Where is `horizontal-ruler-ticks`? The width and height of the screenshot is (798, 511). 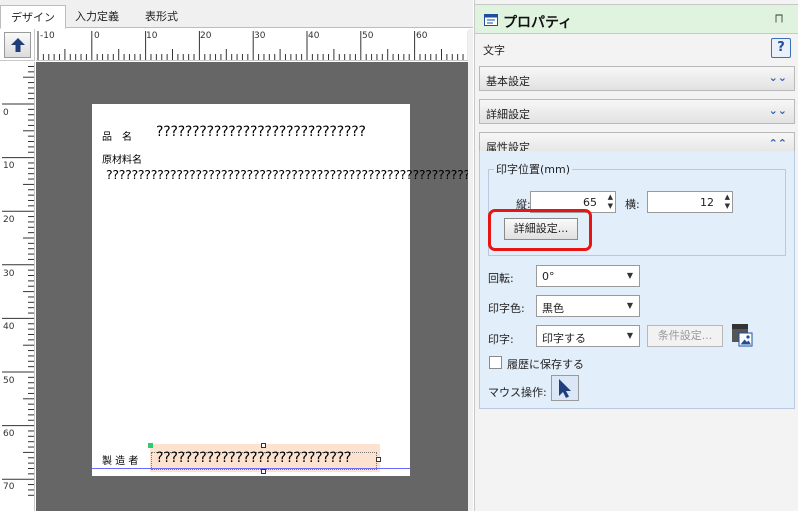
horizontal-ruler-ticks is located at coordinates (252, 45).